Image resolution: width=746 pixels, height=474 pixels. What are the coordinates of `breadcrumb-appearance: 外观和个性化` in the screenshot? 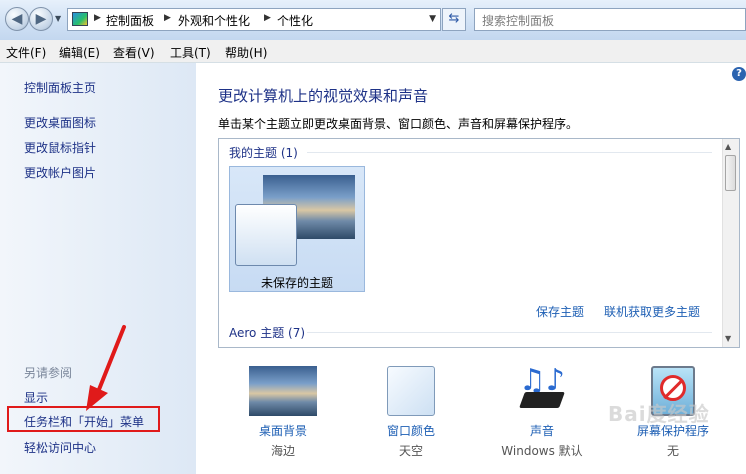 It's located at (214, 20).